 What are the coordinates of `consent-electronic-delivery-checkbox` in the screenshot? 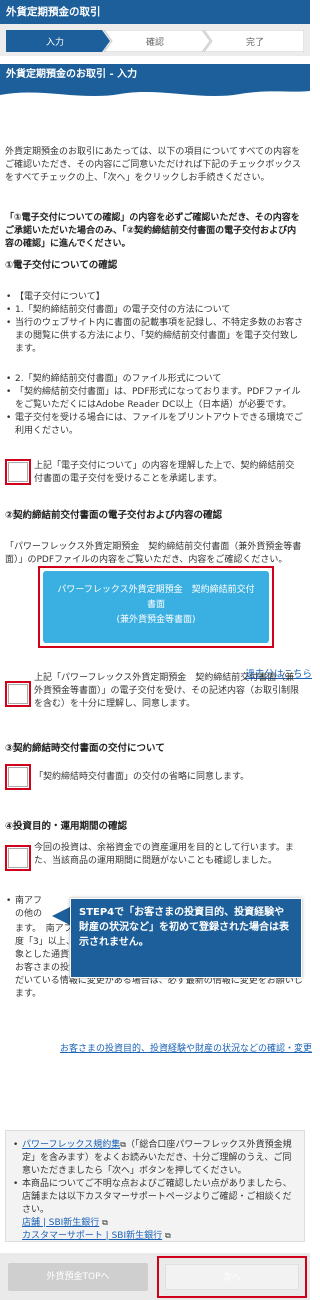 It's located at (18, 472).